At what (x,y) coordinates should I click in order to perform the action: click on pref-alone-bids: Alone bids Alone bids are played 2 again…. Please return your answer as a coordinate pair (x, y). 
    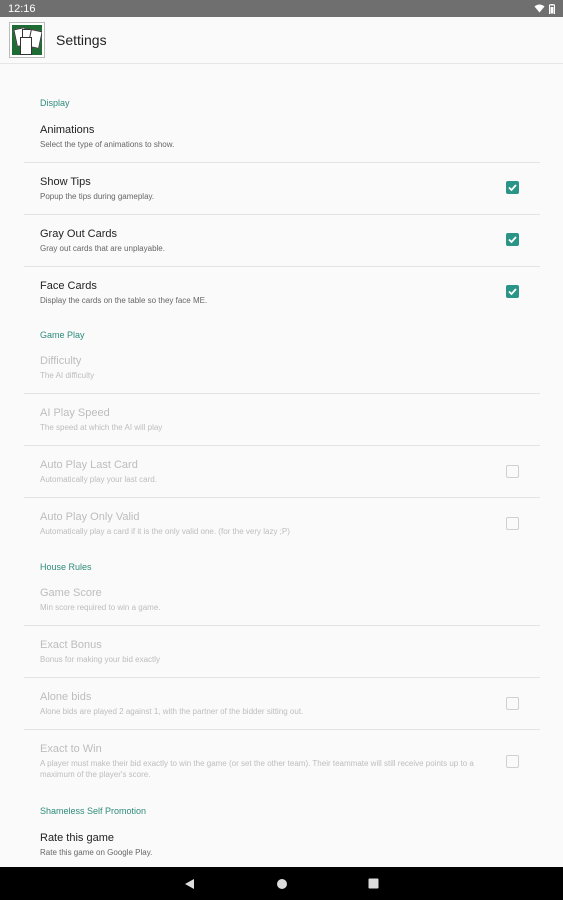
    Looking at the image, I should click on (282, 703).